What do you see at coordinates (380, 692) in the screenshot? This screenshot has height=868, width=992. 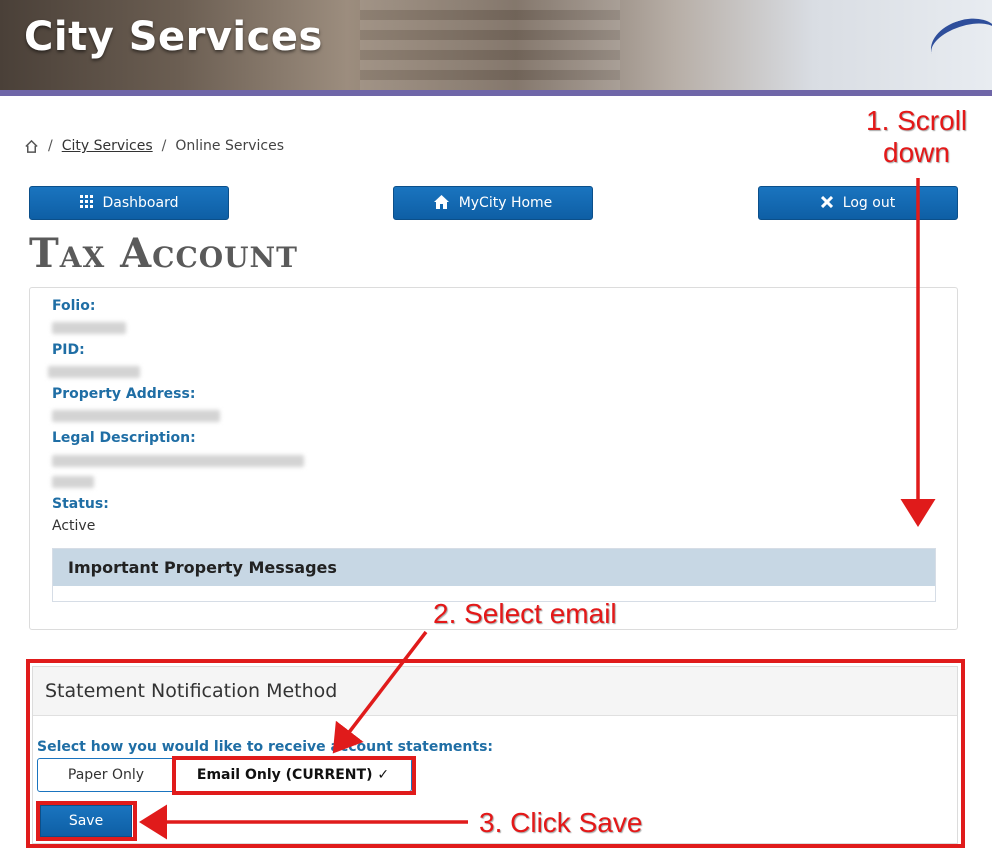 I see `select-email-arrow` at bounding box center [380, 692].